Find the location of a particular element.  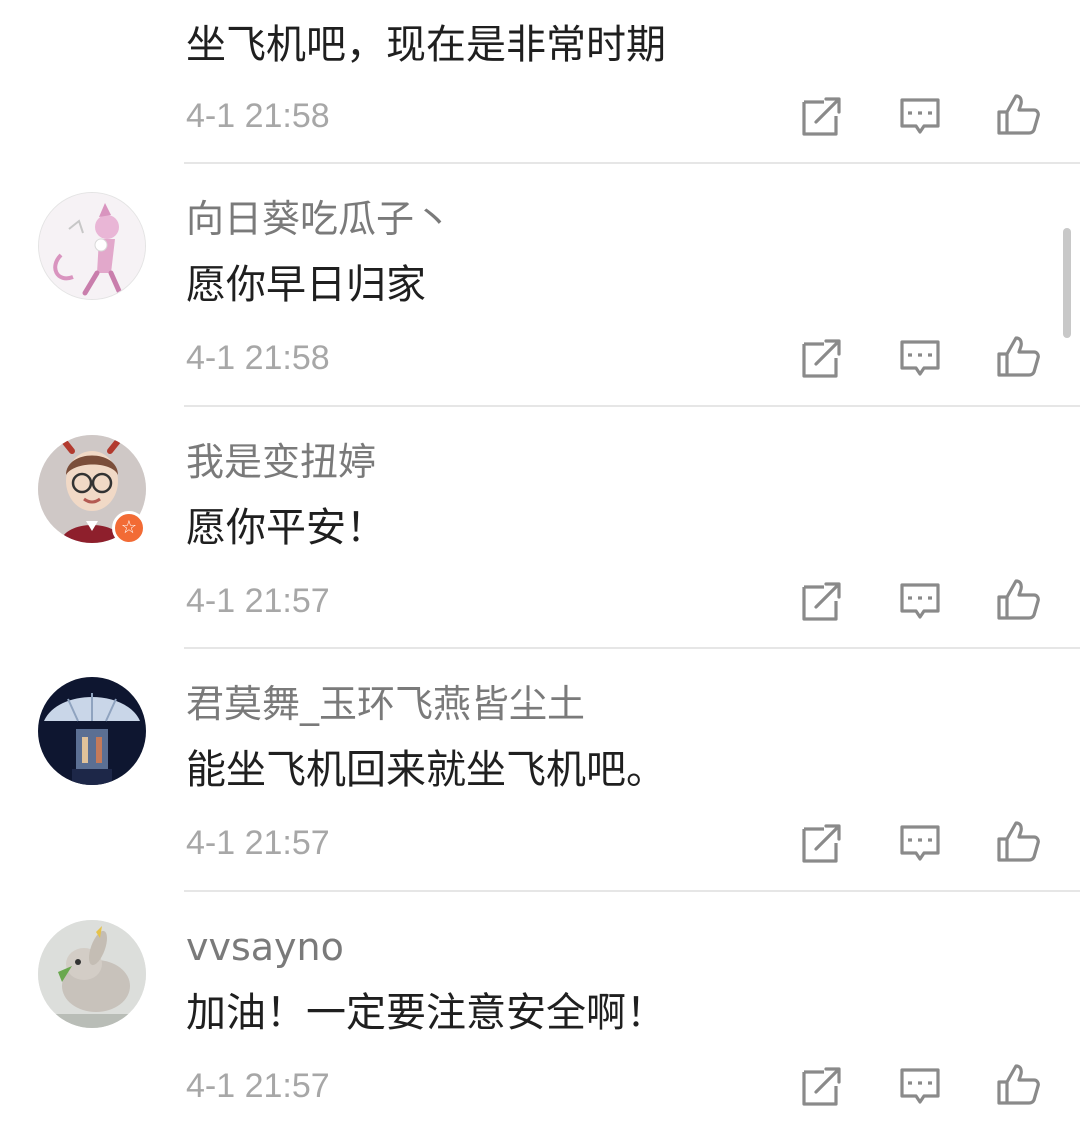

bunny-eating-grass-avatar is located at coordinates (92, 974).